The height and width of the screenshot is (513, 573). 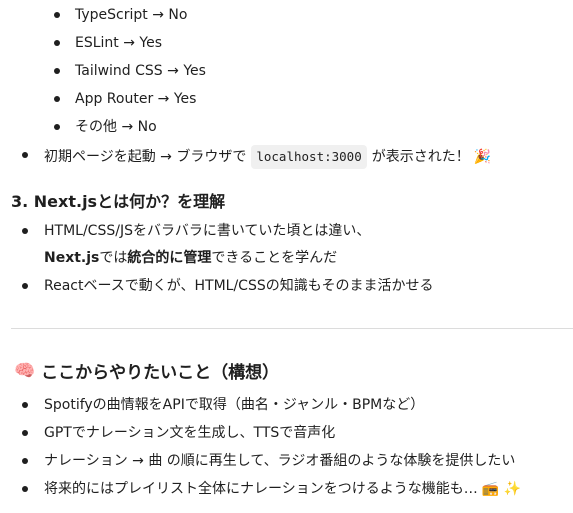 I want to click on list-item-text: GPTでナレーション文を生成し、TTSで音声化, so click(x=190, y=433).